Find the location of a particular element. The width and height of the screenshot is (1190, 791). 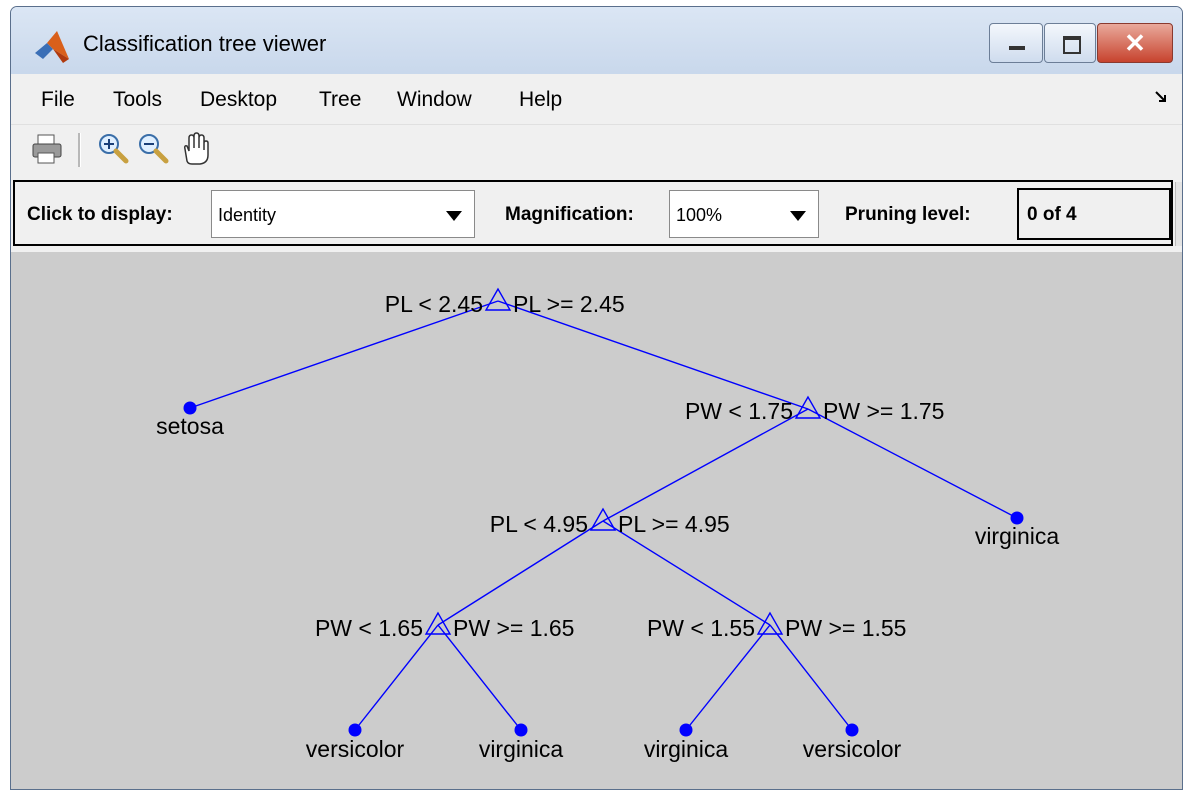

menu-window: Window is located at coordinates (434, 100).